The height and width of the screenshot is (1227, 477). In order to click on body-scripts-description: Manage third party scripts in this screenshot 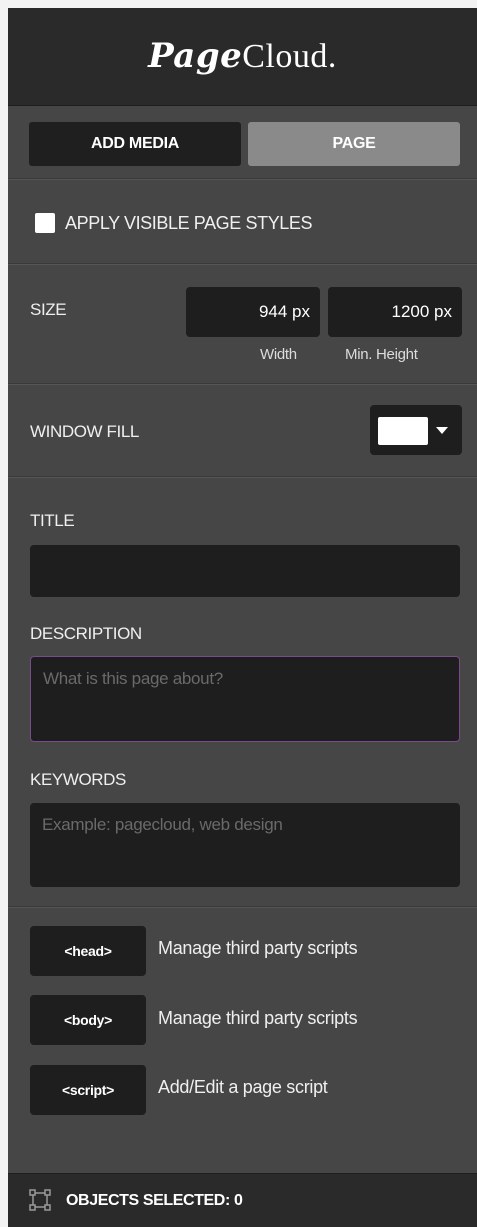, I will do `click(258, 1018)`.